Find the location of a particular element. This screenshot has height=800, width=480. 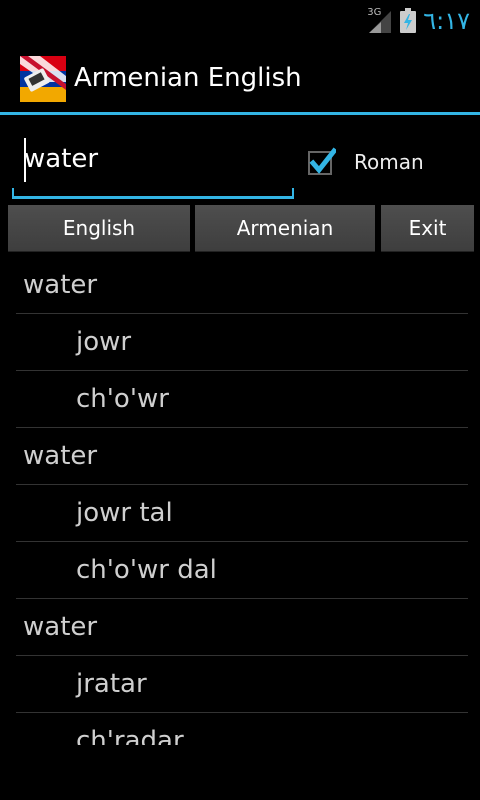

battery-charging-icon is located at coordinates (408, 20).